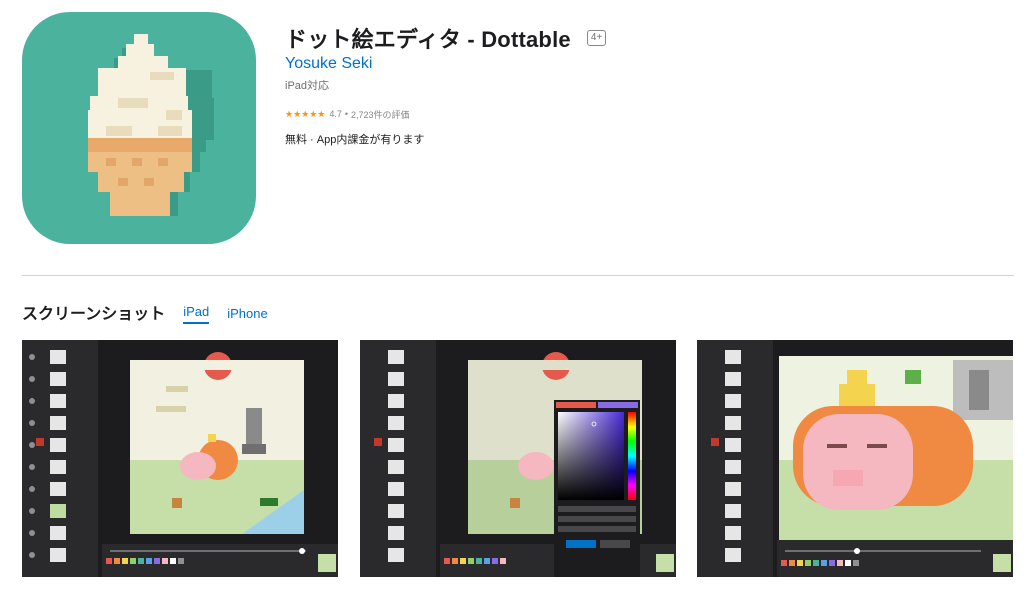 This screenshot has width=1024, height=603. I want to click on price-text: 無料 · App内課金が有ります, so click(355, 140).